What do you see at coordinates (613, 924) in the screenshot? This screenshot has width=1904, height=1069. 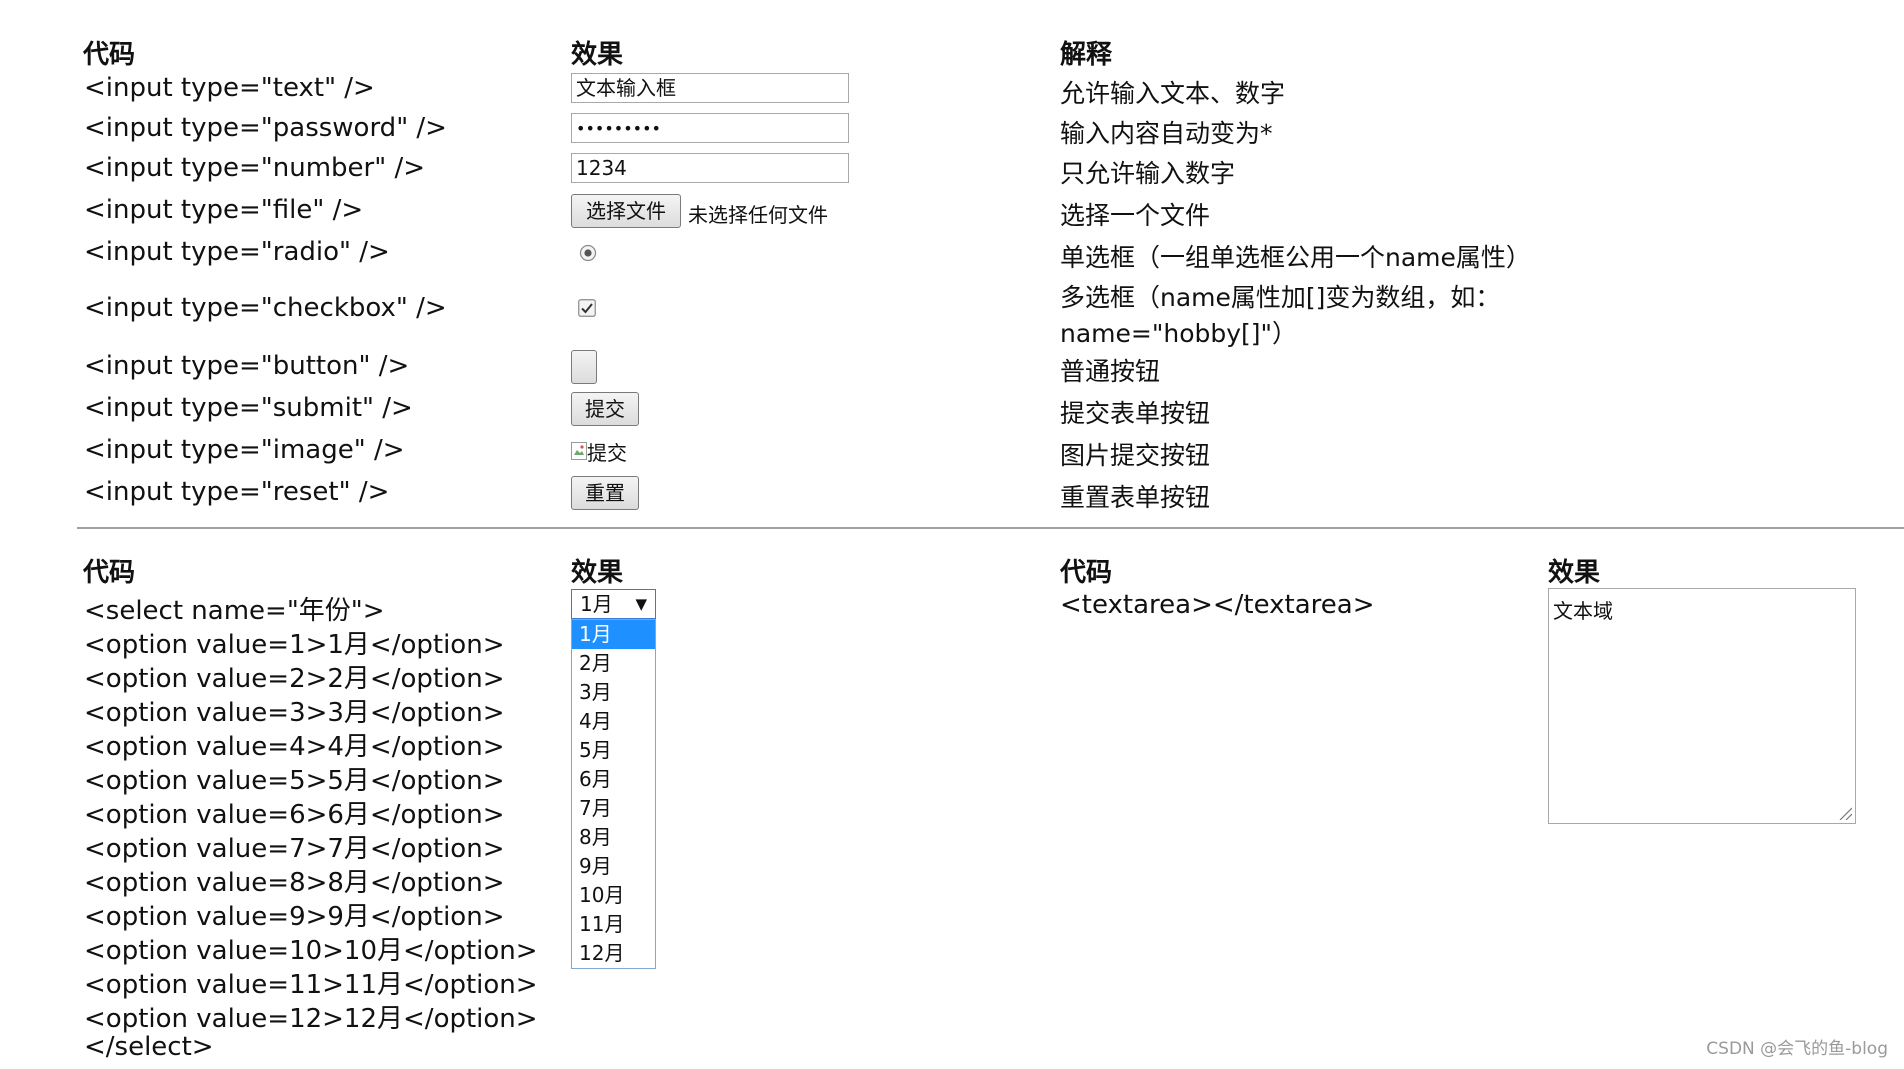 I see `month-option: 11月` at bounding box center [613, 924].